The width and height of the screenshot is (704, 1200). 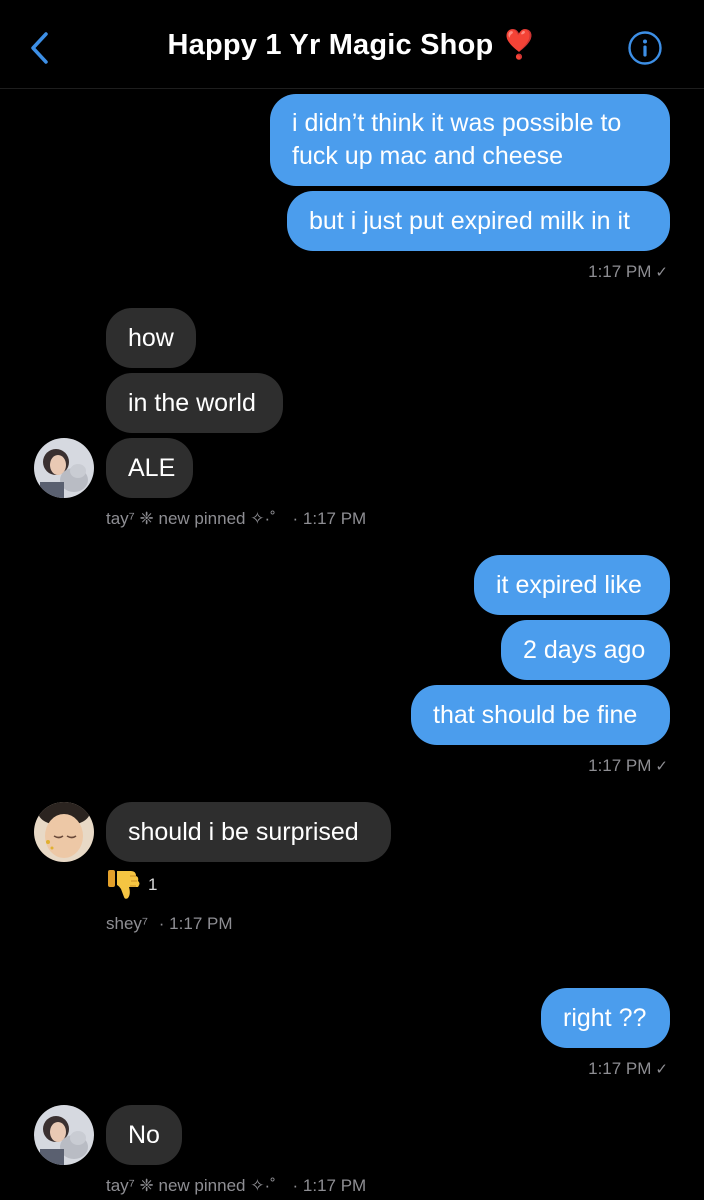 I want to click on info-icon, so click(x=645, y=48).